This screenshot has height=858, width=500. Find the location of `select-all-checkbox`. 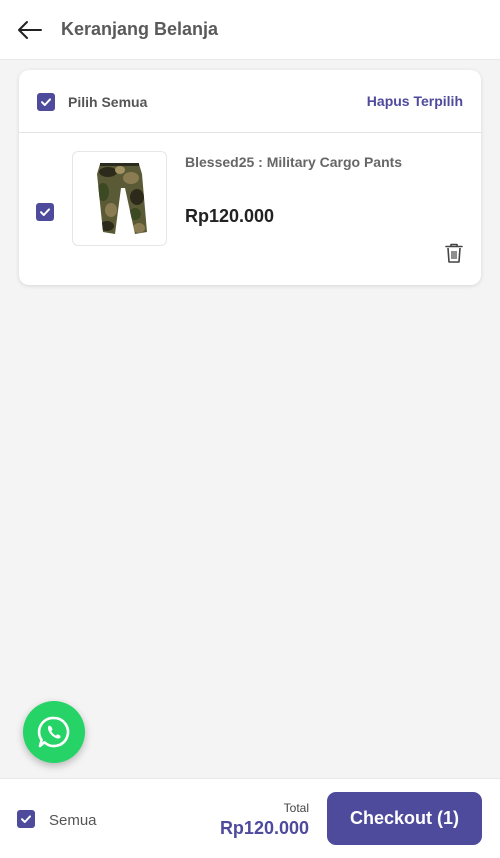

select-all-checkbox is located at coordinates (46, 102).